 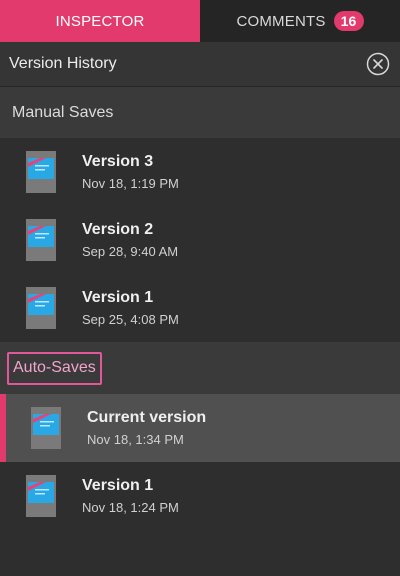 What do you see at coordinates (118, 161) in the screenshot?
I see `version-name: Version 3` at bounding box center [118, 161].